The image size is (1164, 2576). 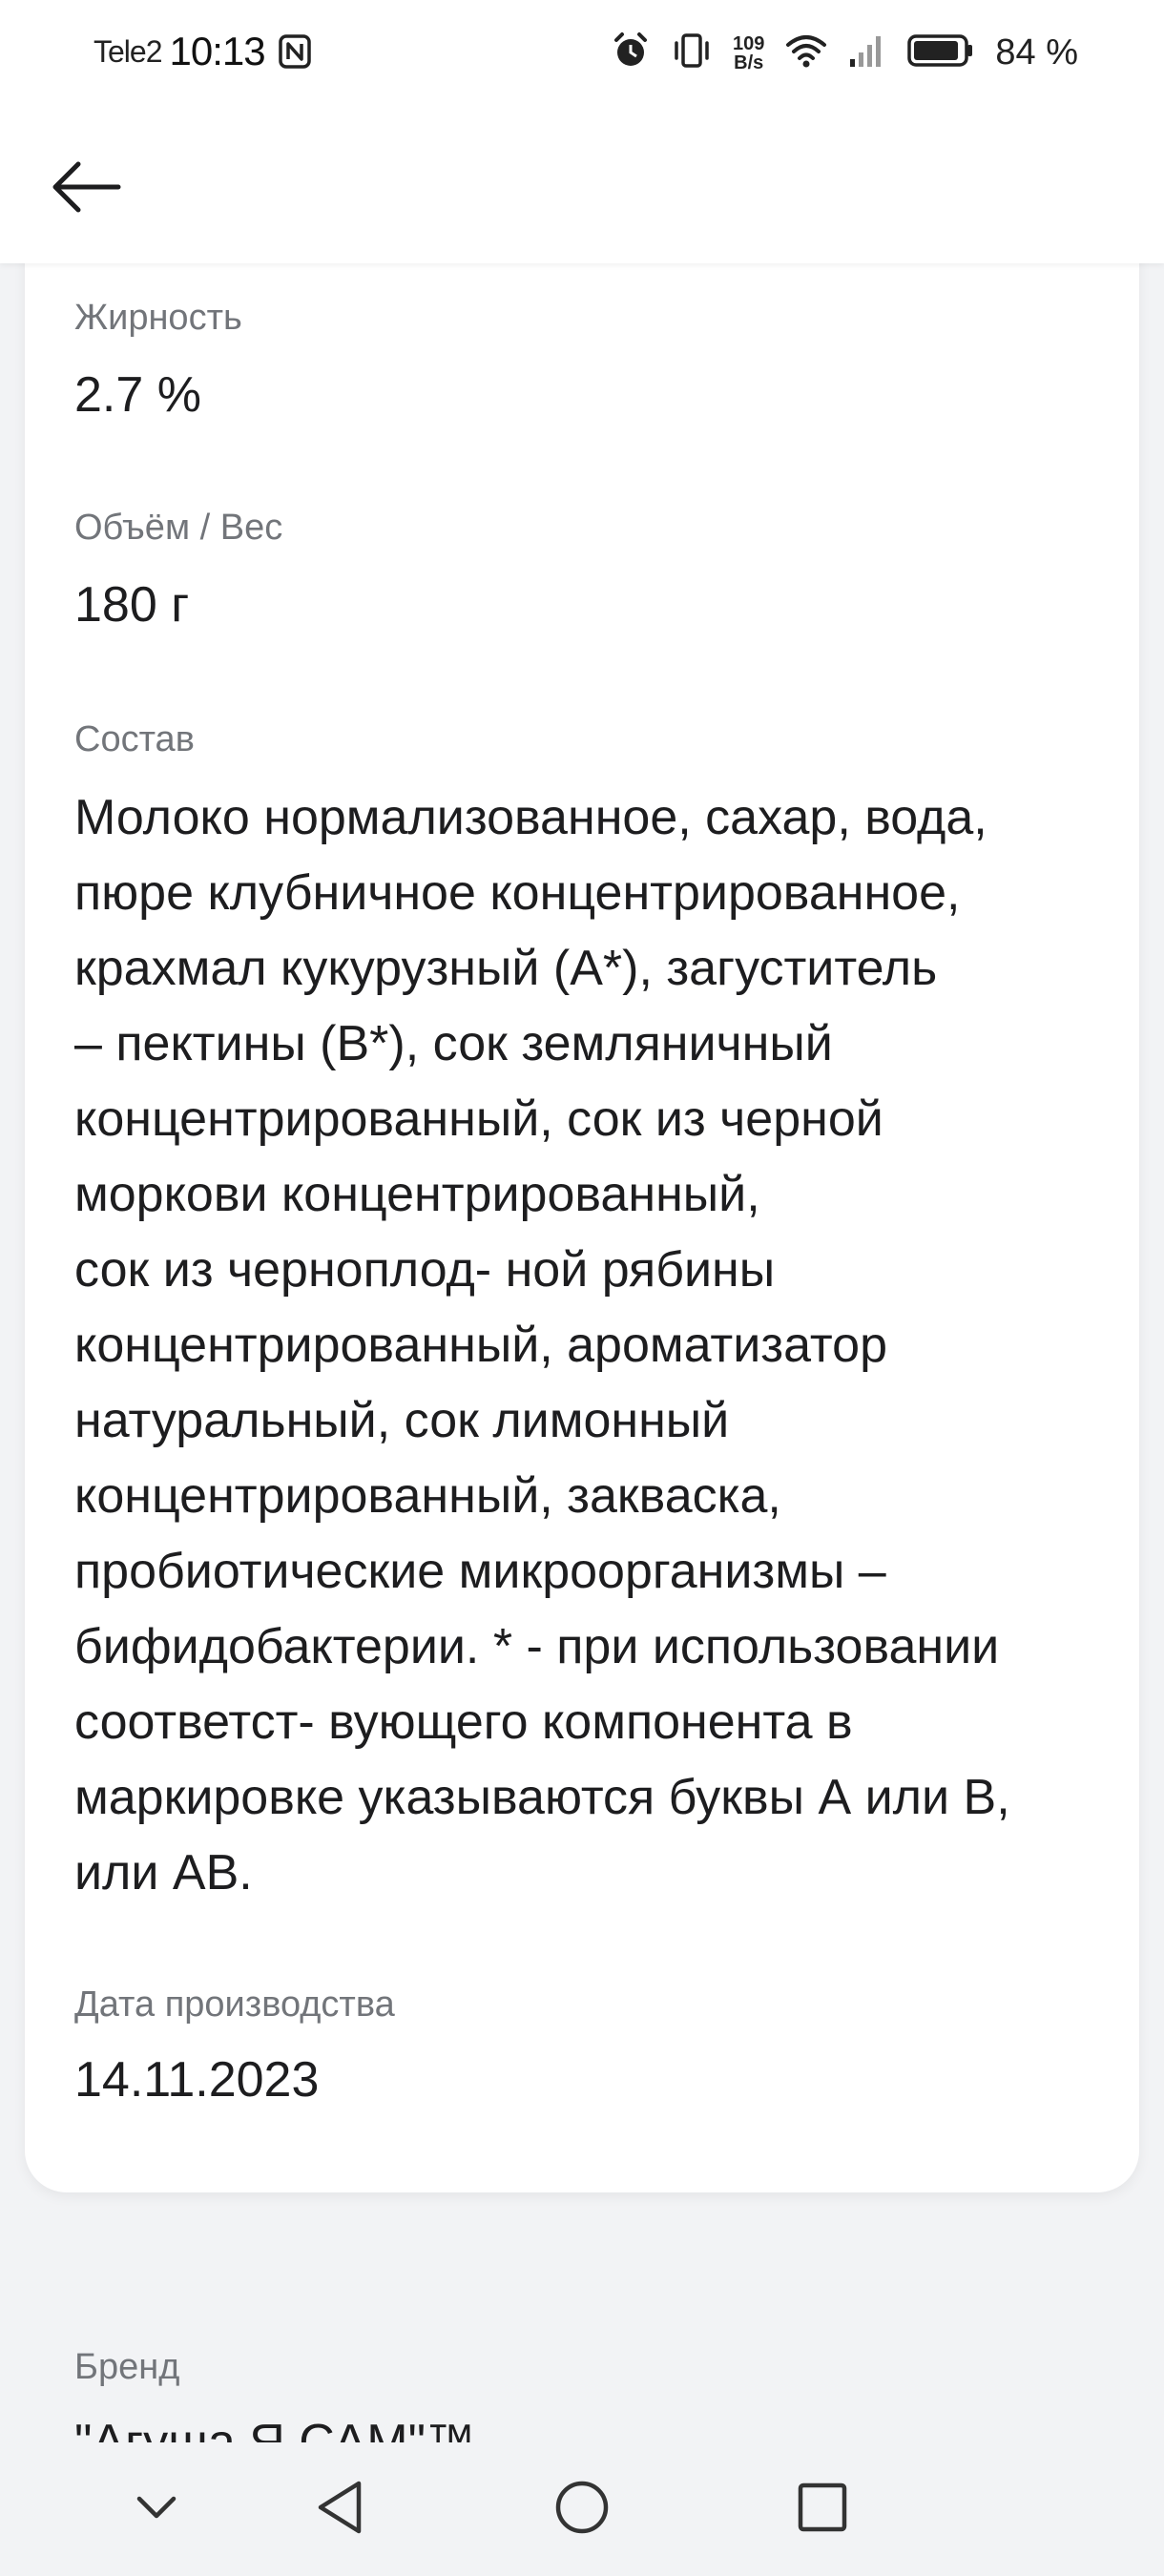 What do you see at coordinates (137, 395) in the screenshot?
I see `fat-value: 2.7 %` at bounding box center [137, 395].